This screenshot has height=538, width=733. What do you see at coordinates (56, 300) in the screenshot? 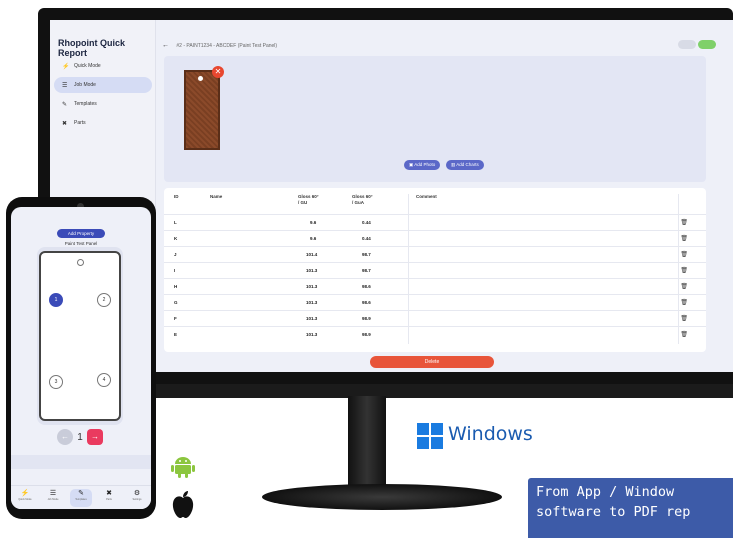
I see `measure-point-1: 1` at bounding box center [56, 300].